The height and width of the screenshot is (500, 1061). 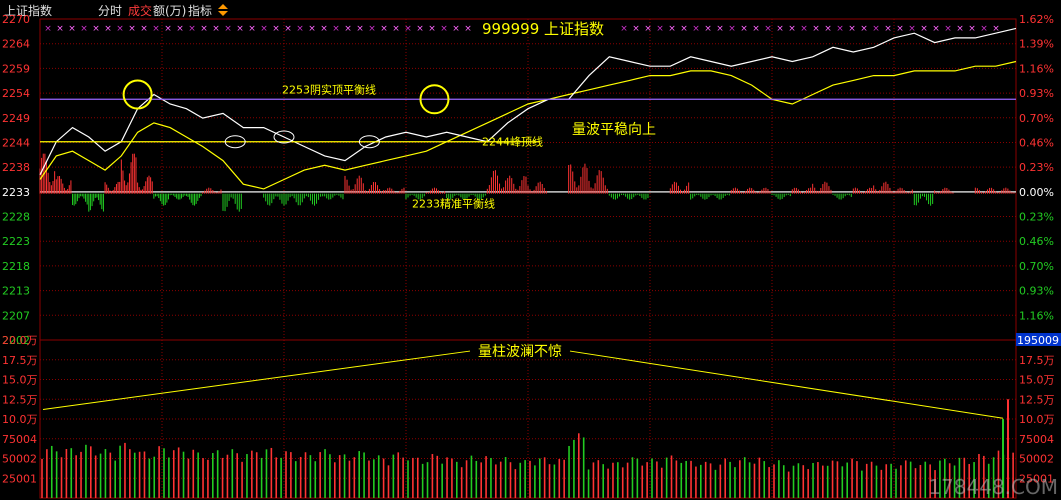 What do you see at coordinates (16, 142) in the screenshot?
I see `price-axis-tick-left: 2244` at bounding box center [16, 142].